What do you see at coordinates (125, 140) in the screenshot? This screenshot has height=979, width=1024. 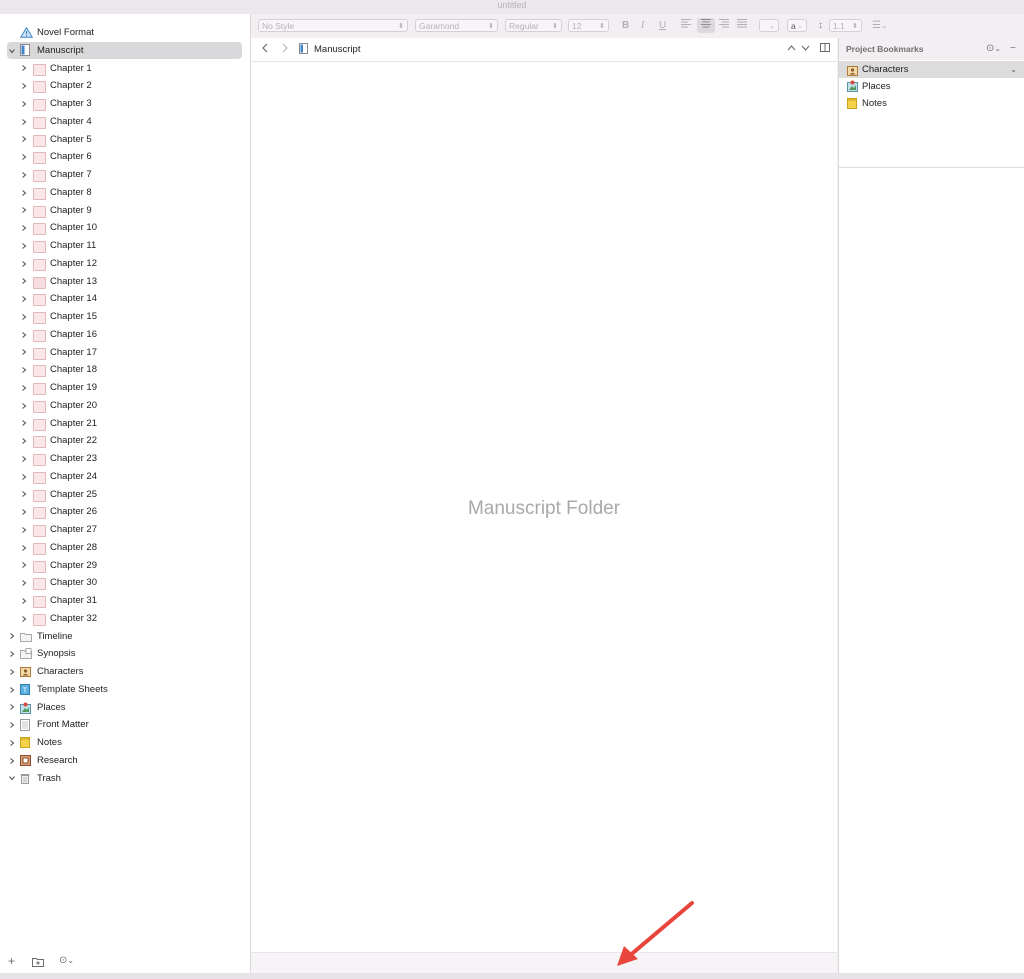 I see `binder-item-chapter: Chapter 5` at bounding box center [125, 140].